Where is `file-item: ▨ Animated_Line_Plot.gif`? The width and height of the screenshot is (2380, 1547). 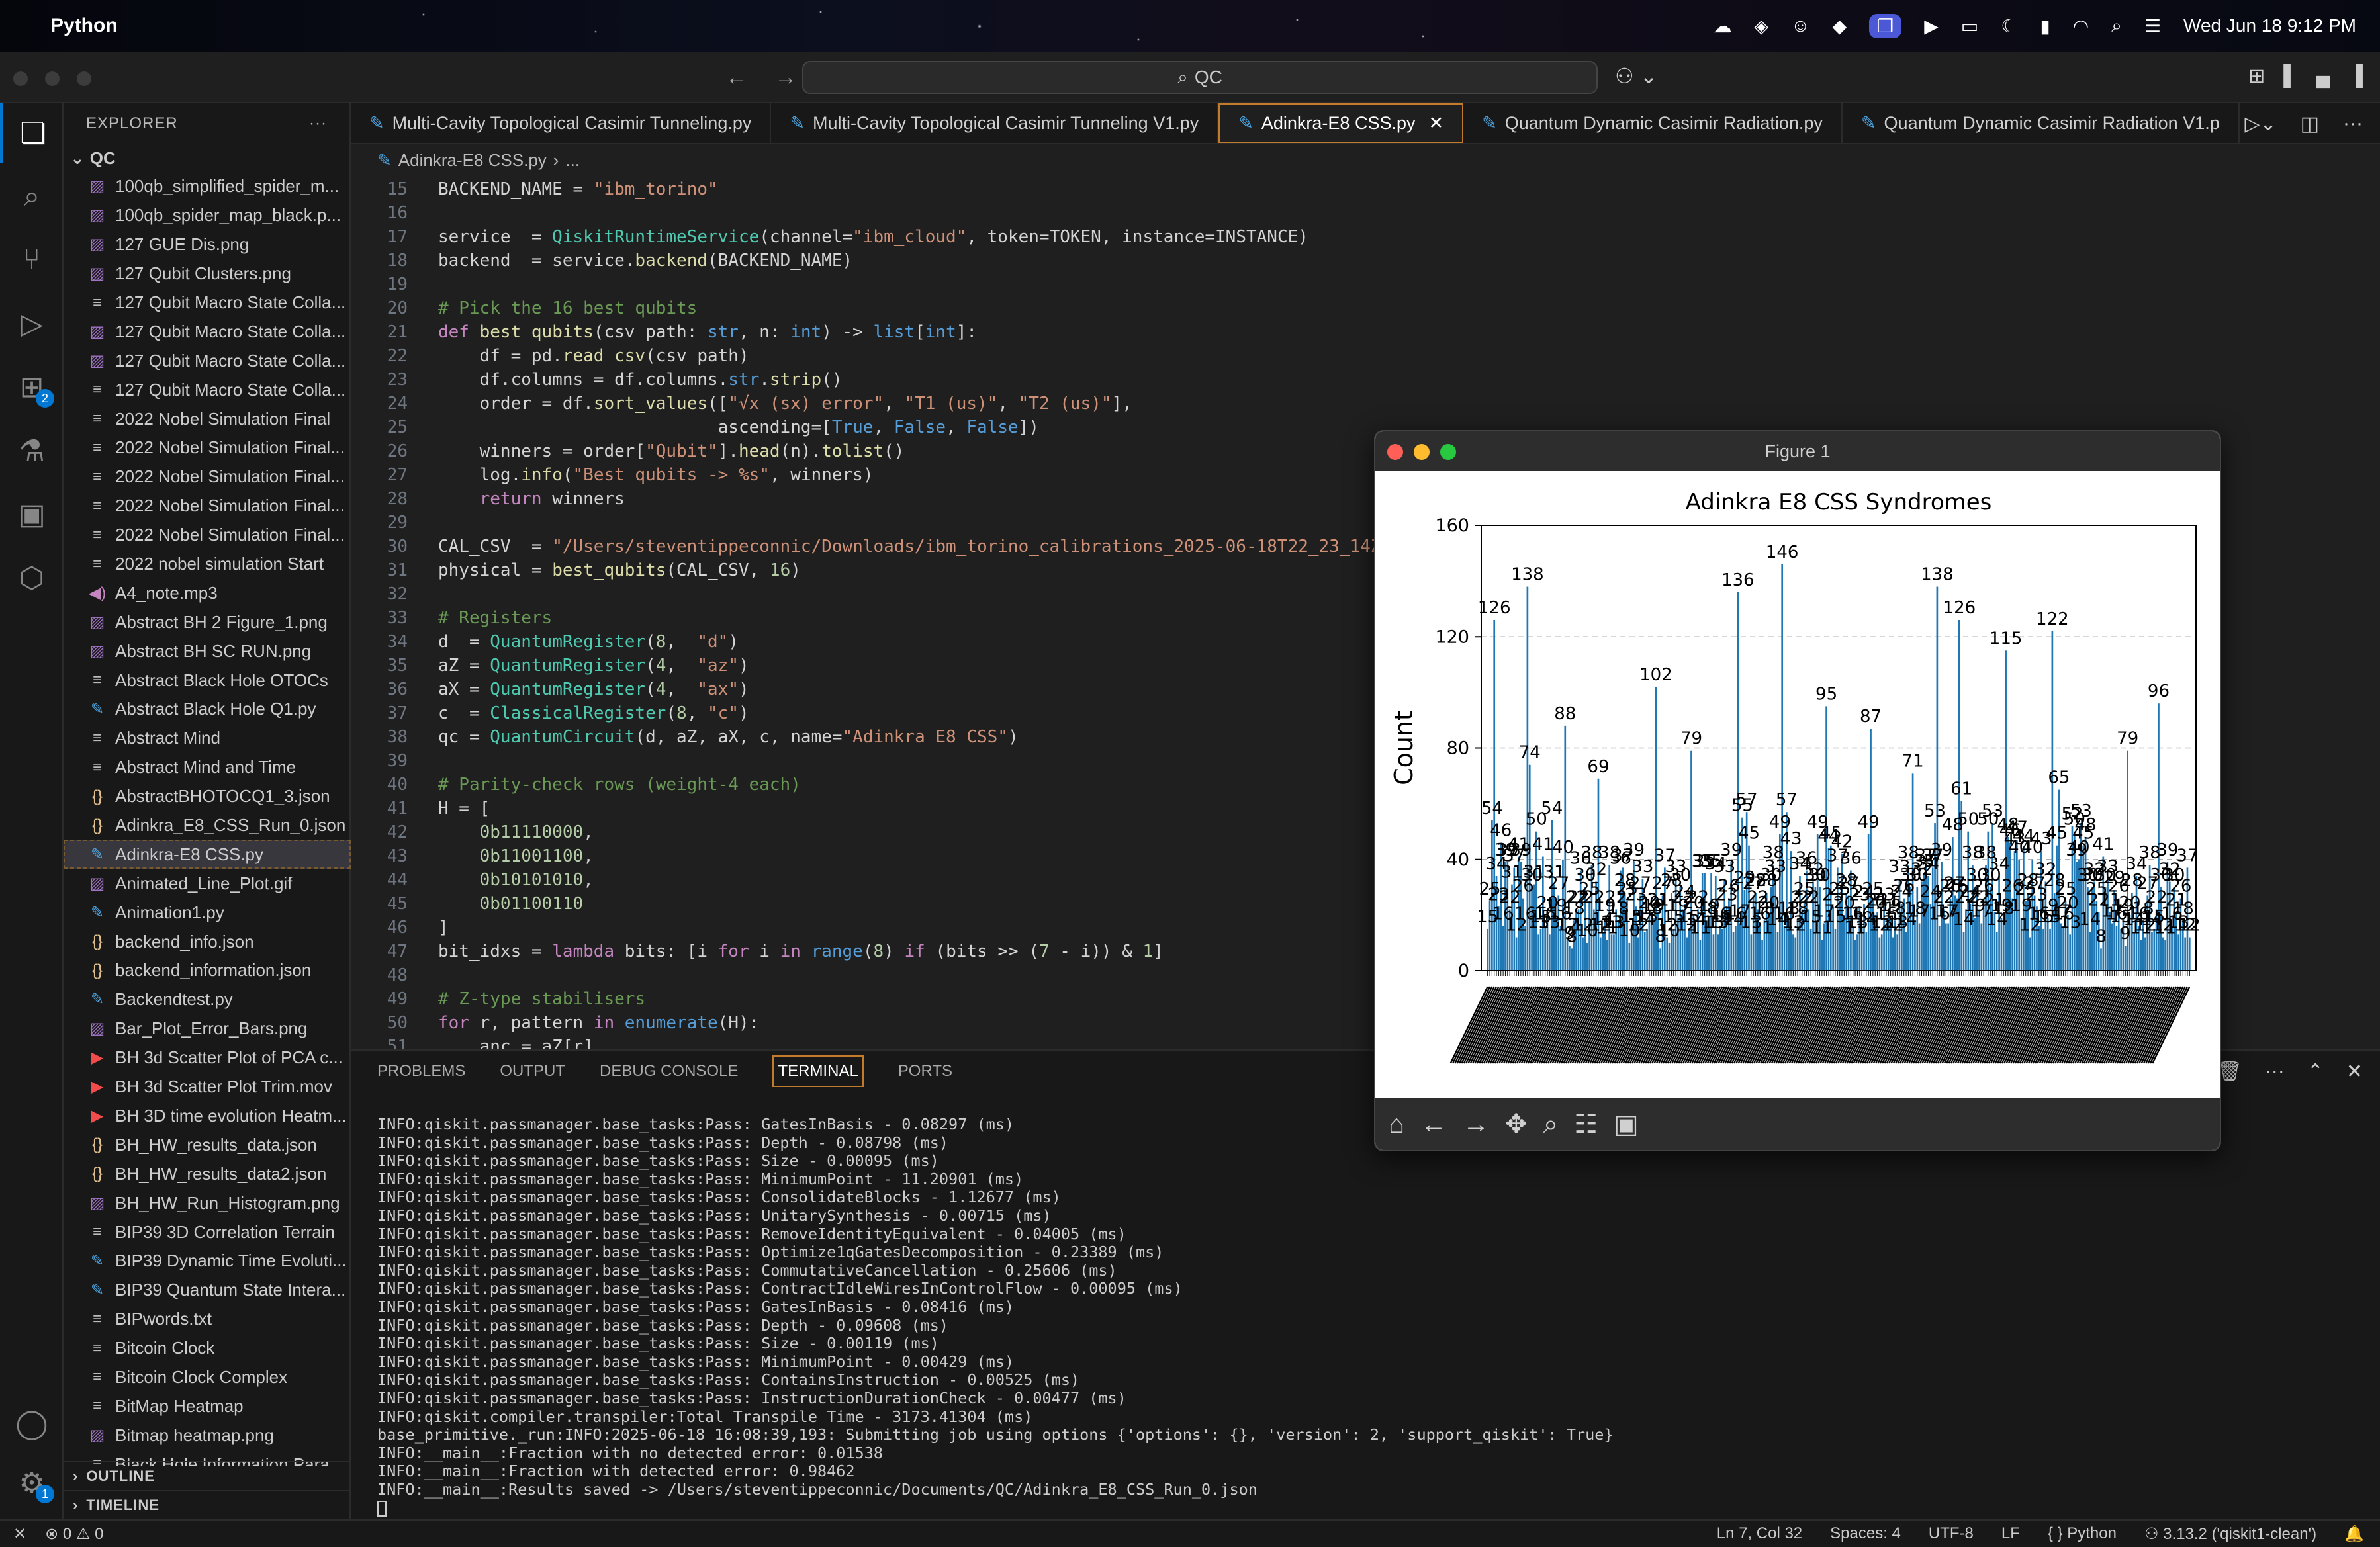
file-item: ▨ Animated_Line_Plot.gif is located at coordinates (207, 883).